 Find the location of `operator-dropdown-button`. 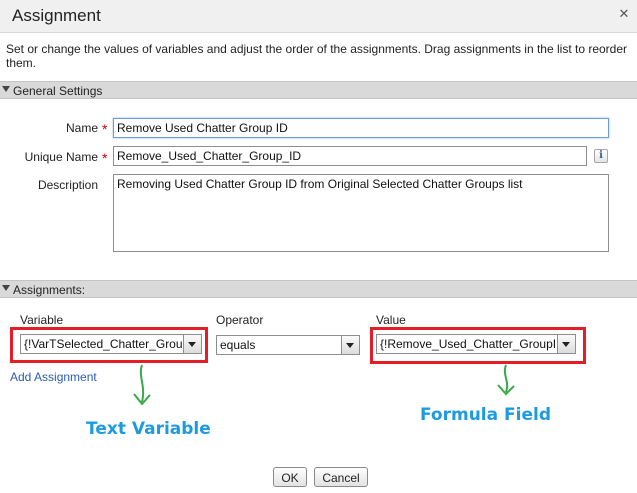

operator-dropdown-button is located at coordinates (350, 345).